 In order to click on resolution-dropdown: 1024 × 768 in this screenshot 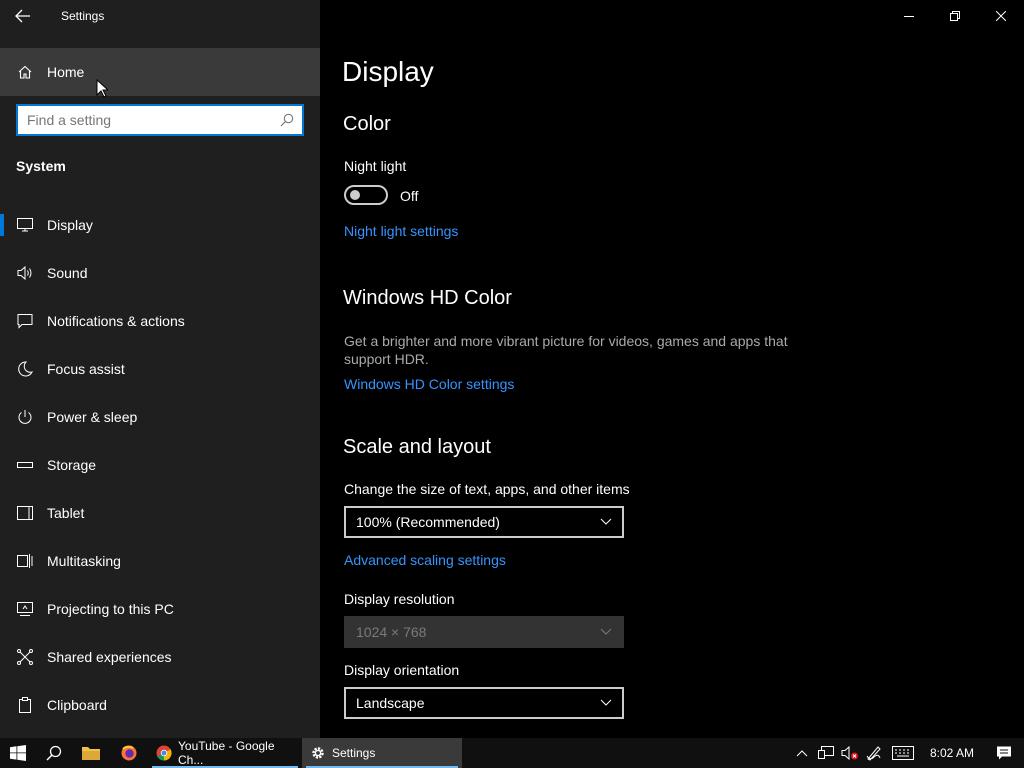, I will do `click(484, 632)`.